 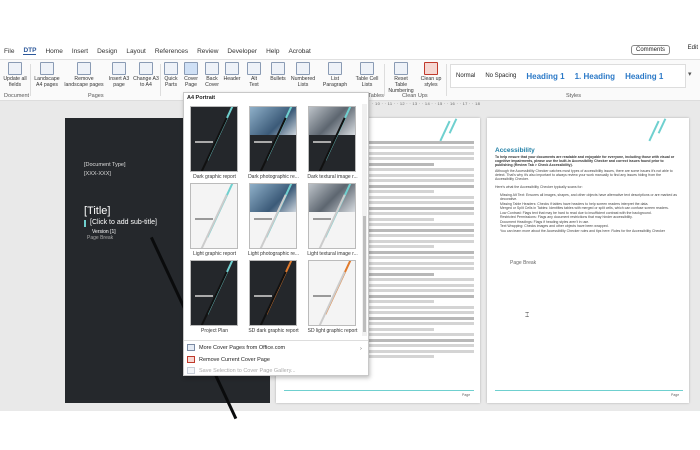 I want to click on menu-tab-layout: Layout, so click(x=136, y=51).